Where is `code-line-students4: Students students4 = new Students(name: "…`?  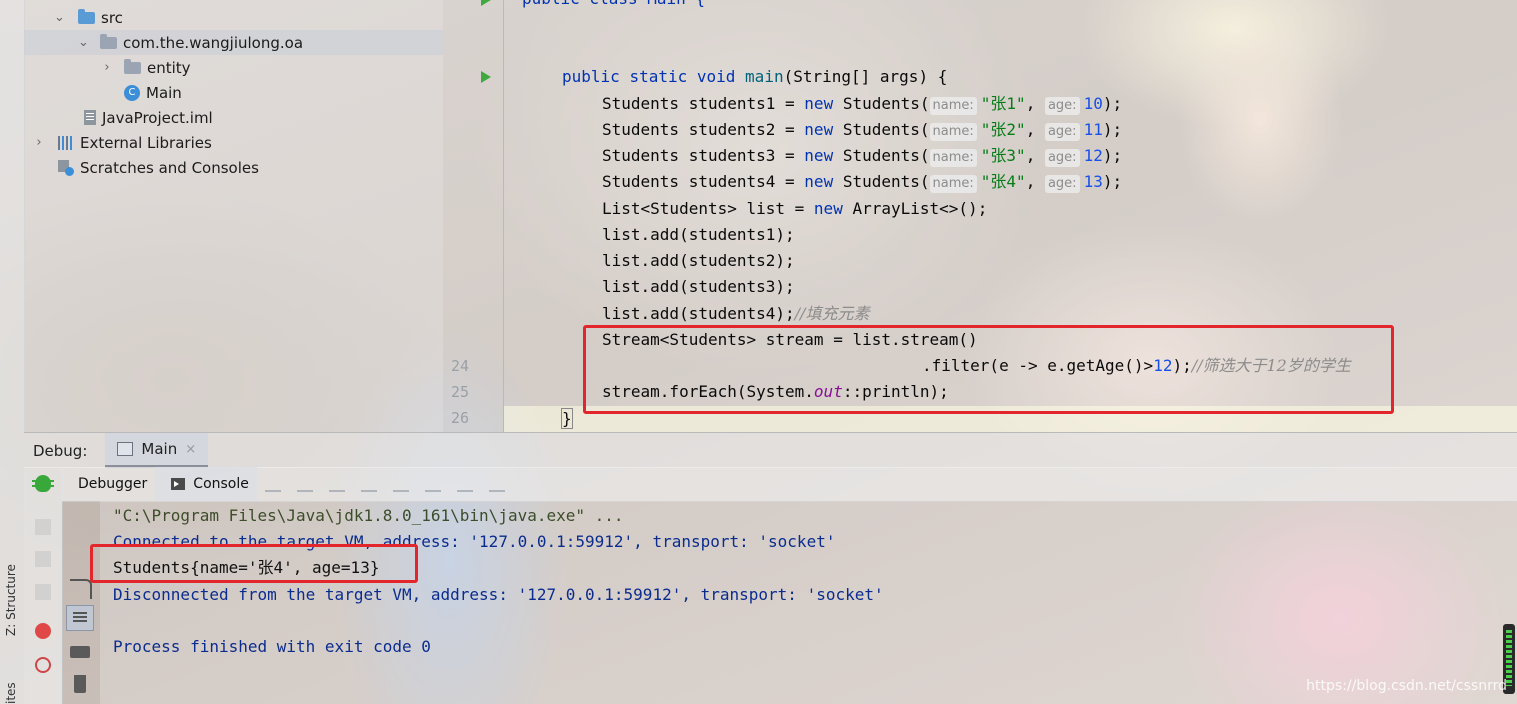 code-line-students4: Students students4 = new Students(name: "… is located at coordinates (862, 182).